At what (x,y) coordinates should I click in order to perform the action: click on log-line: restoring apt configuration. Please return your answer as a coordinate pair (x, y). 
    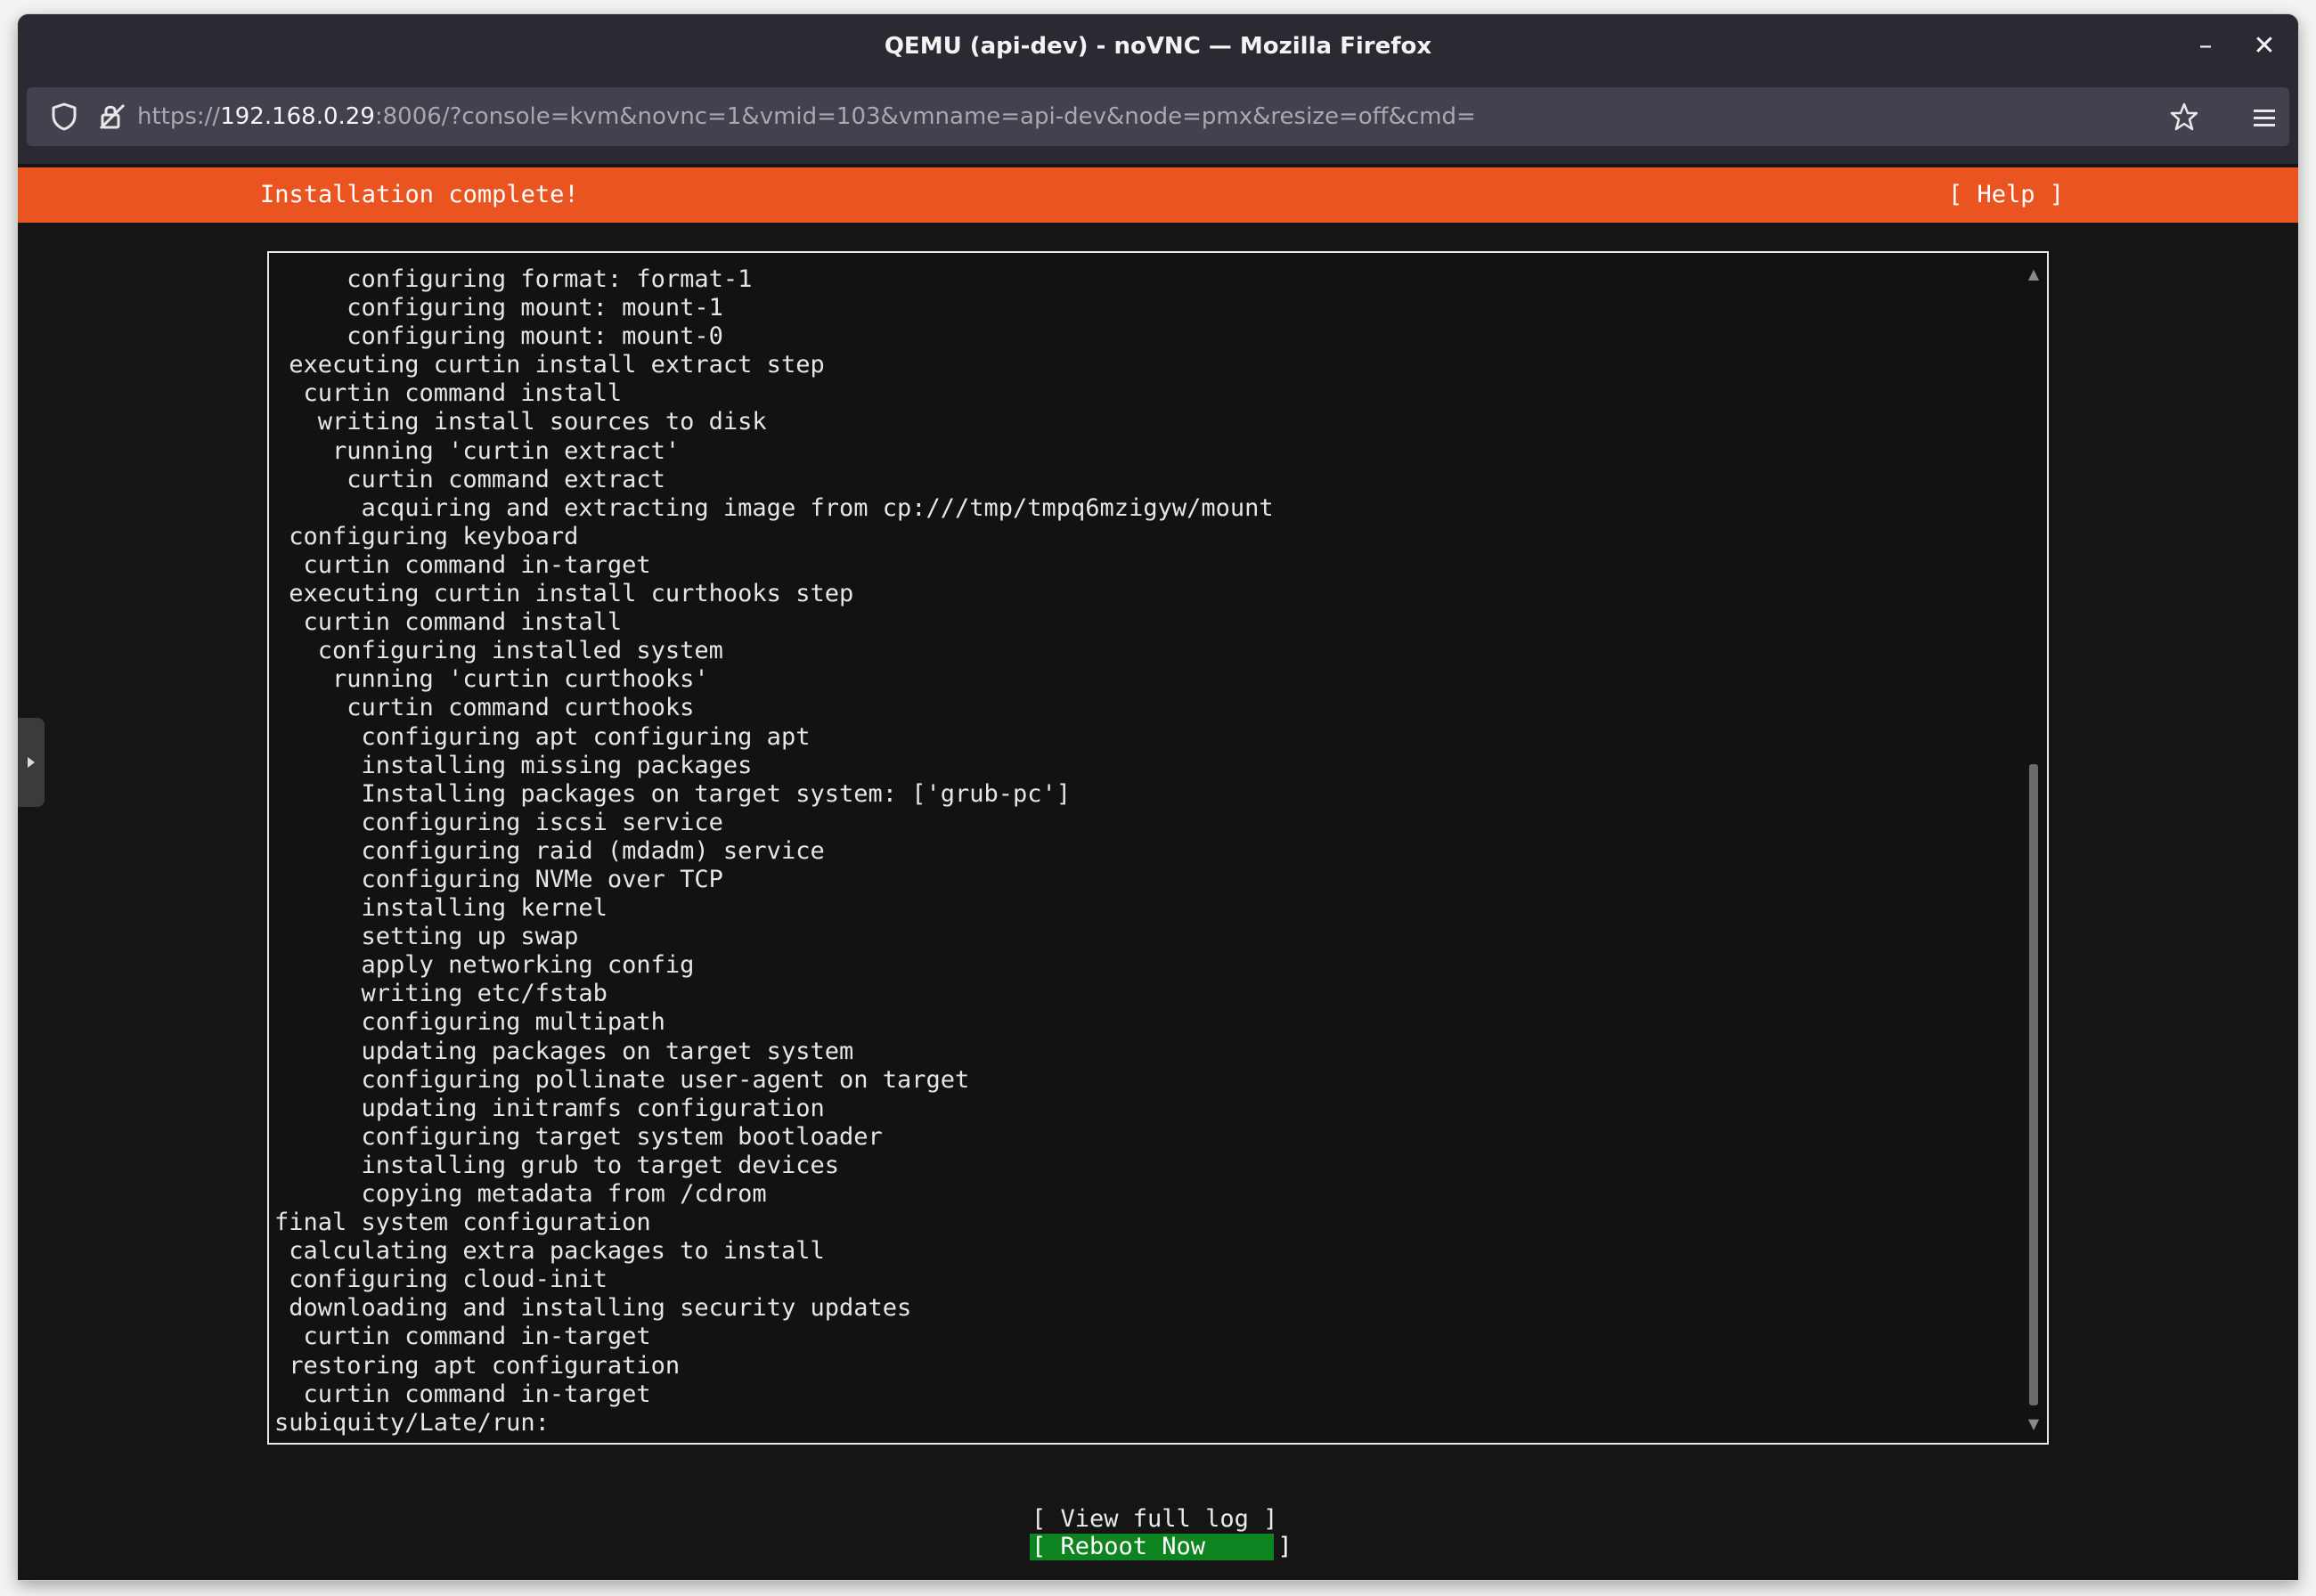
    Looking at the image, I should click on (477, 1365).